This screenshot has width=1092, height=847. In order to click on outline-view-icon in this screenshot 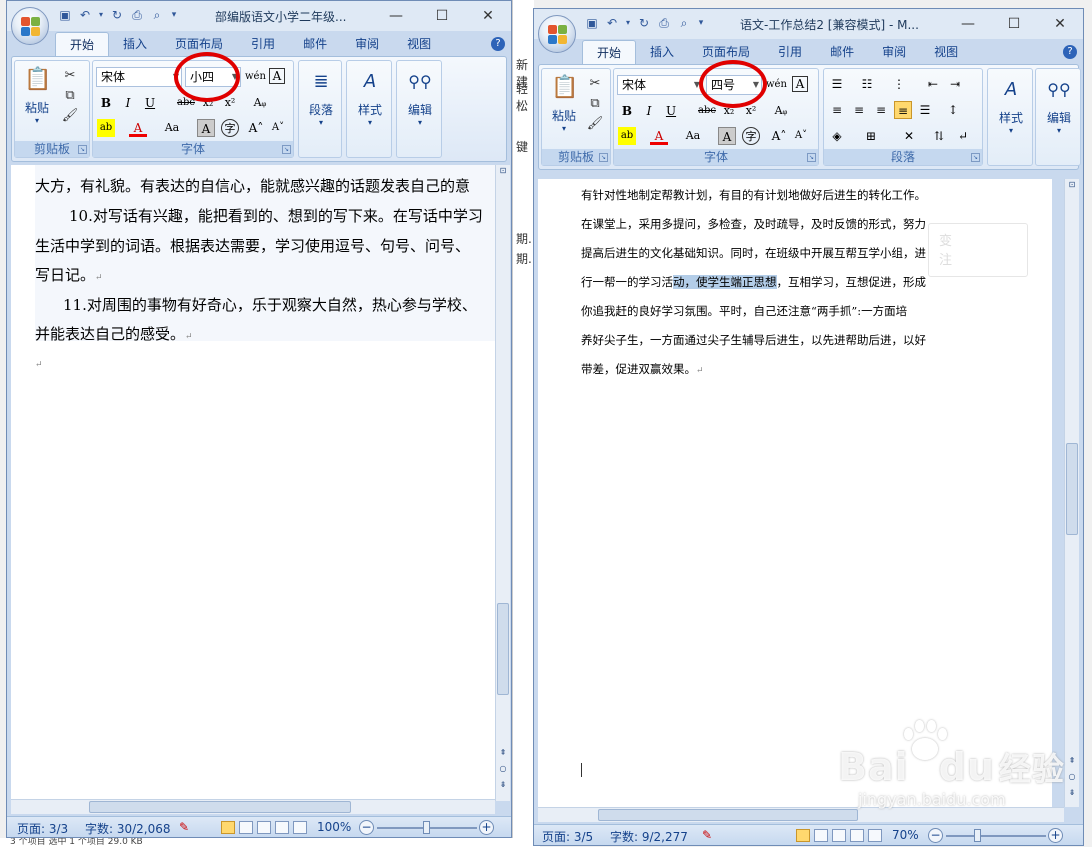, I will do `click(282, 827)`.